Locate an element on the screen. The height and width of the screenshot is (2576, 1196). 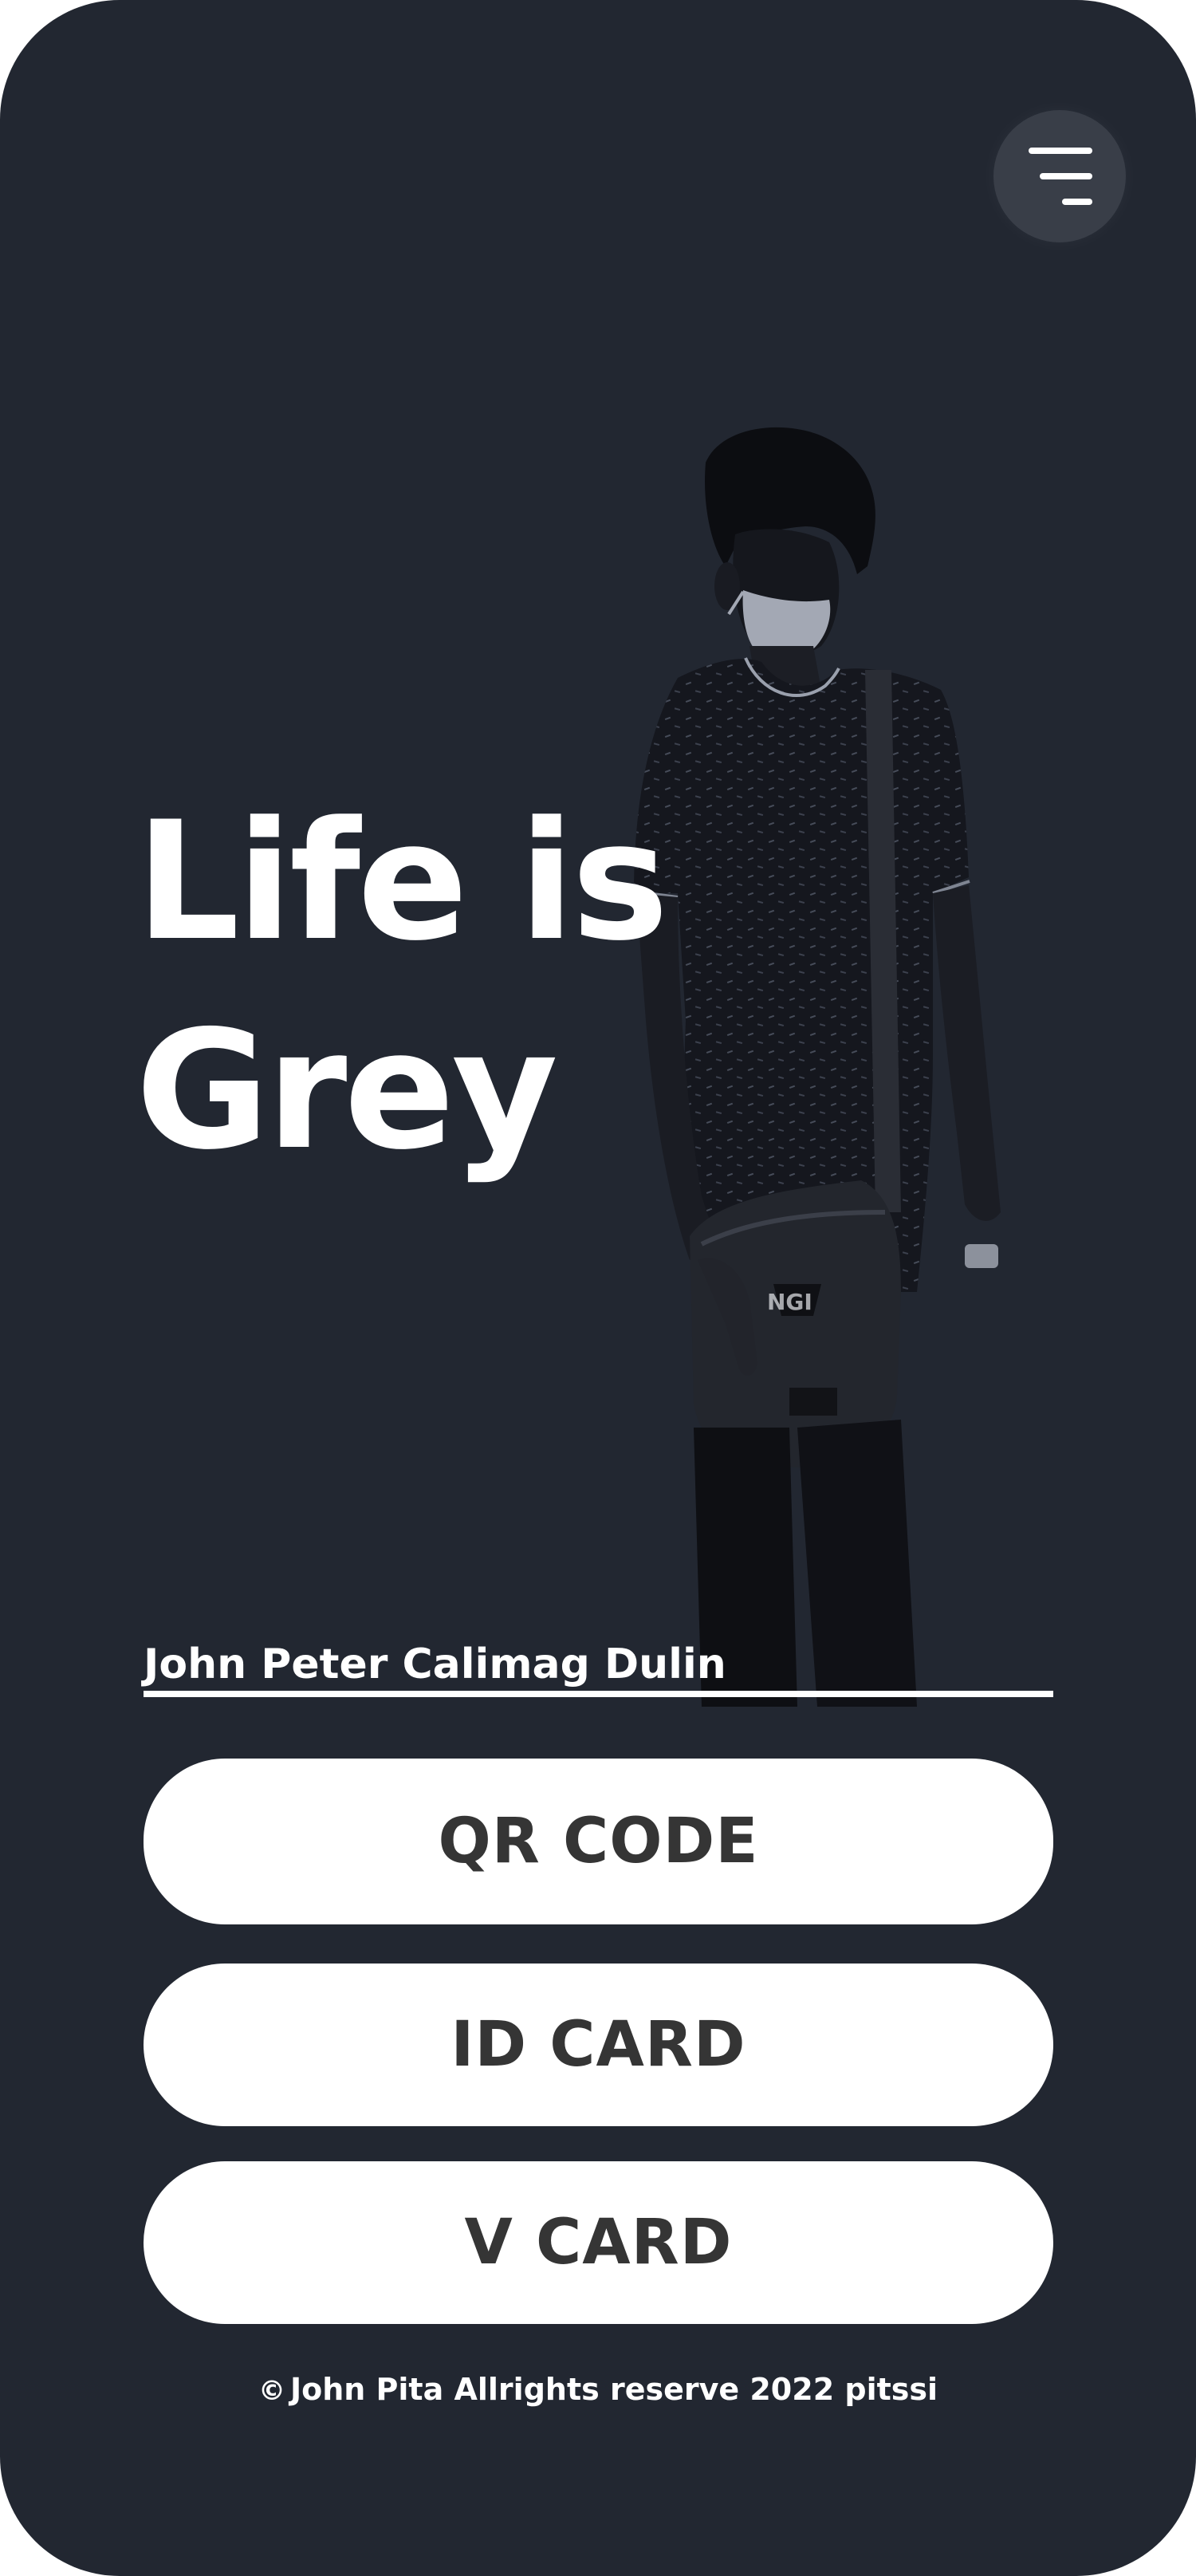
v-card-button: V CARD is located at coordinates (598, 2242).